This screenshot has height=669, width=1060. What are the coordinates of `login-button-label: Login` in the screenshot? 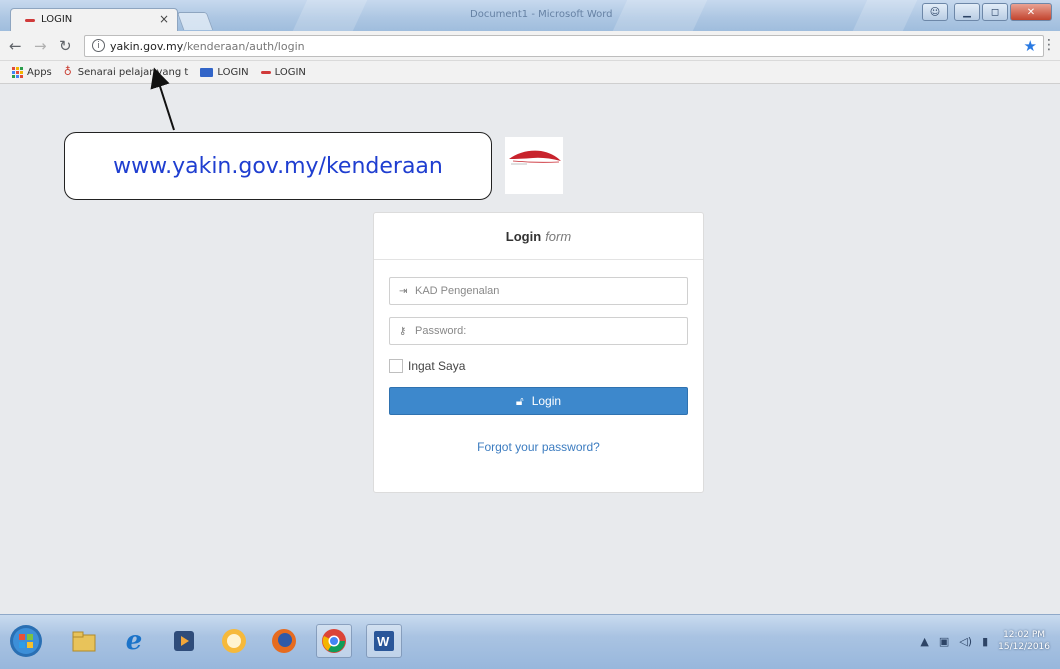 It's located at (546, 401).